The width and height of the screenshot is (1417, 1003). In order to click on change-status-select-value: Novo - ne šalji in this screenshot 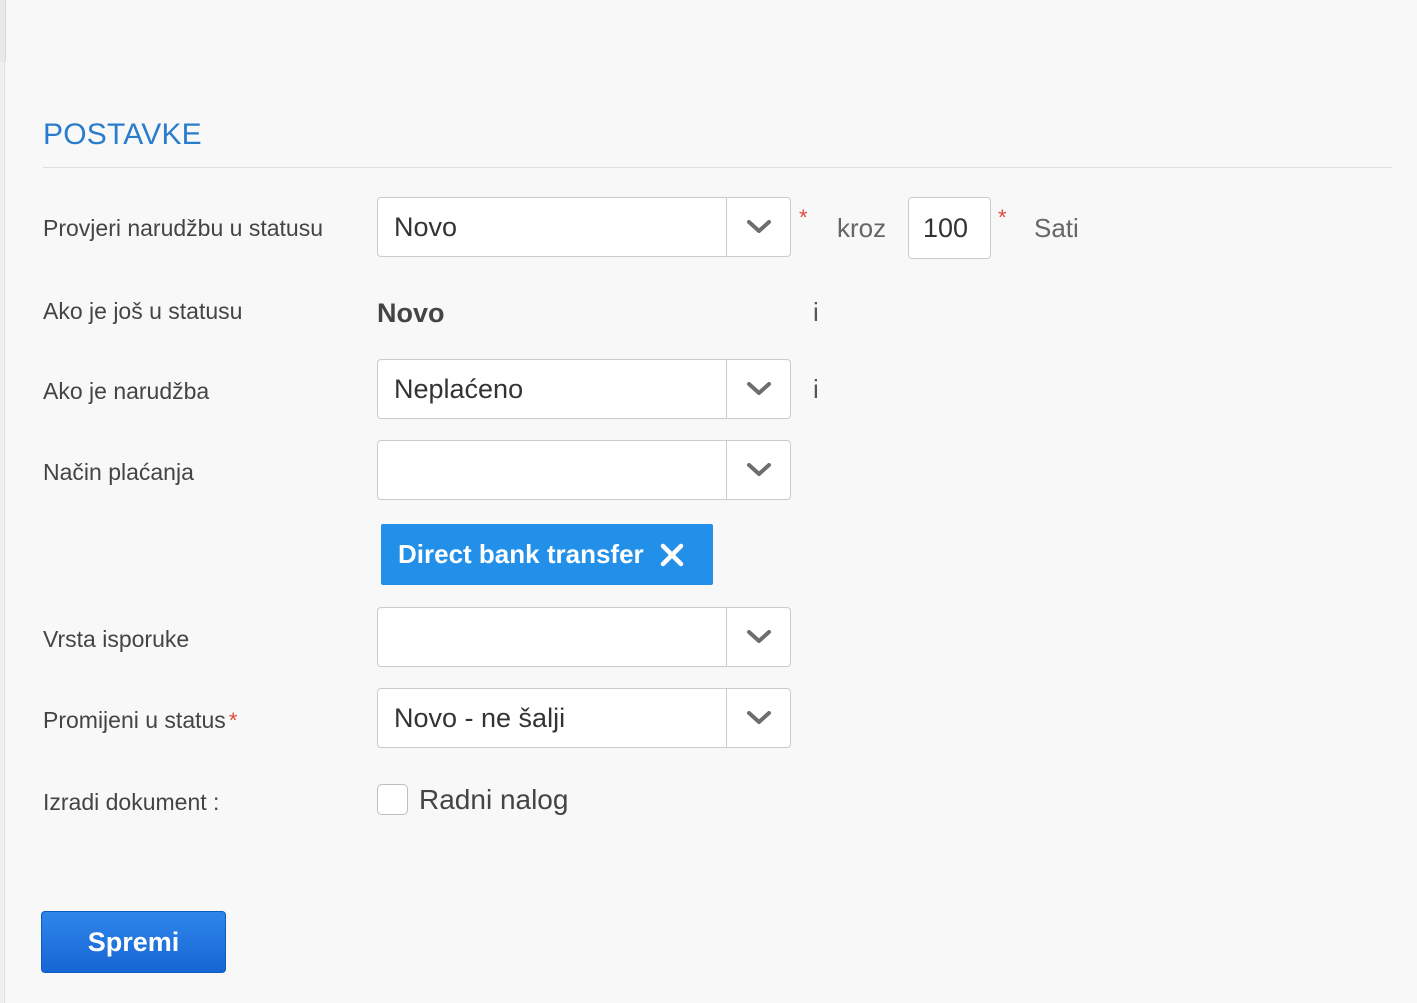, I will do `click(480, 718)`.